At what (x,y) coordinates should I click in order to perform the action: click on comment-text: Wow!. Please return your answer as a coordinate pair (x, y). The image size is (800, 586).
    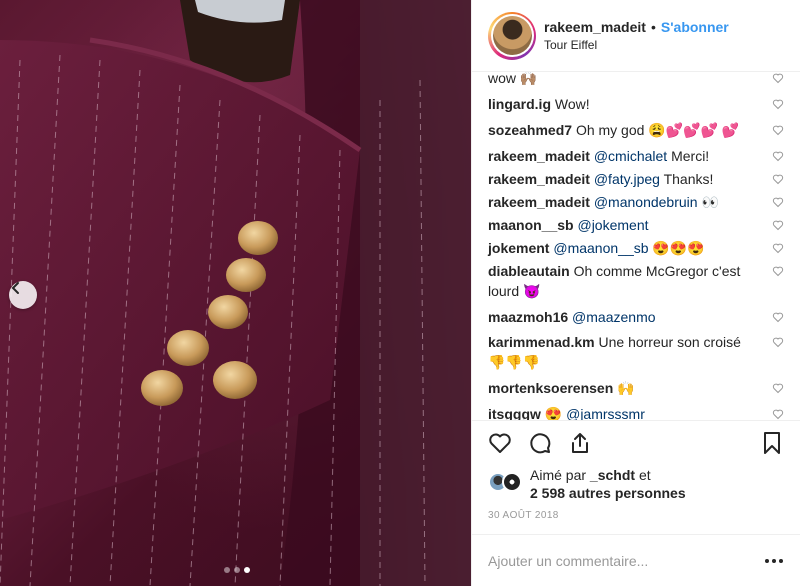
    Looking at the image, I should click on (572, 104).